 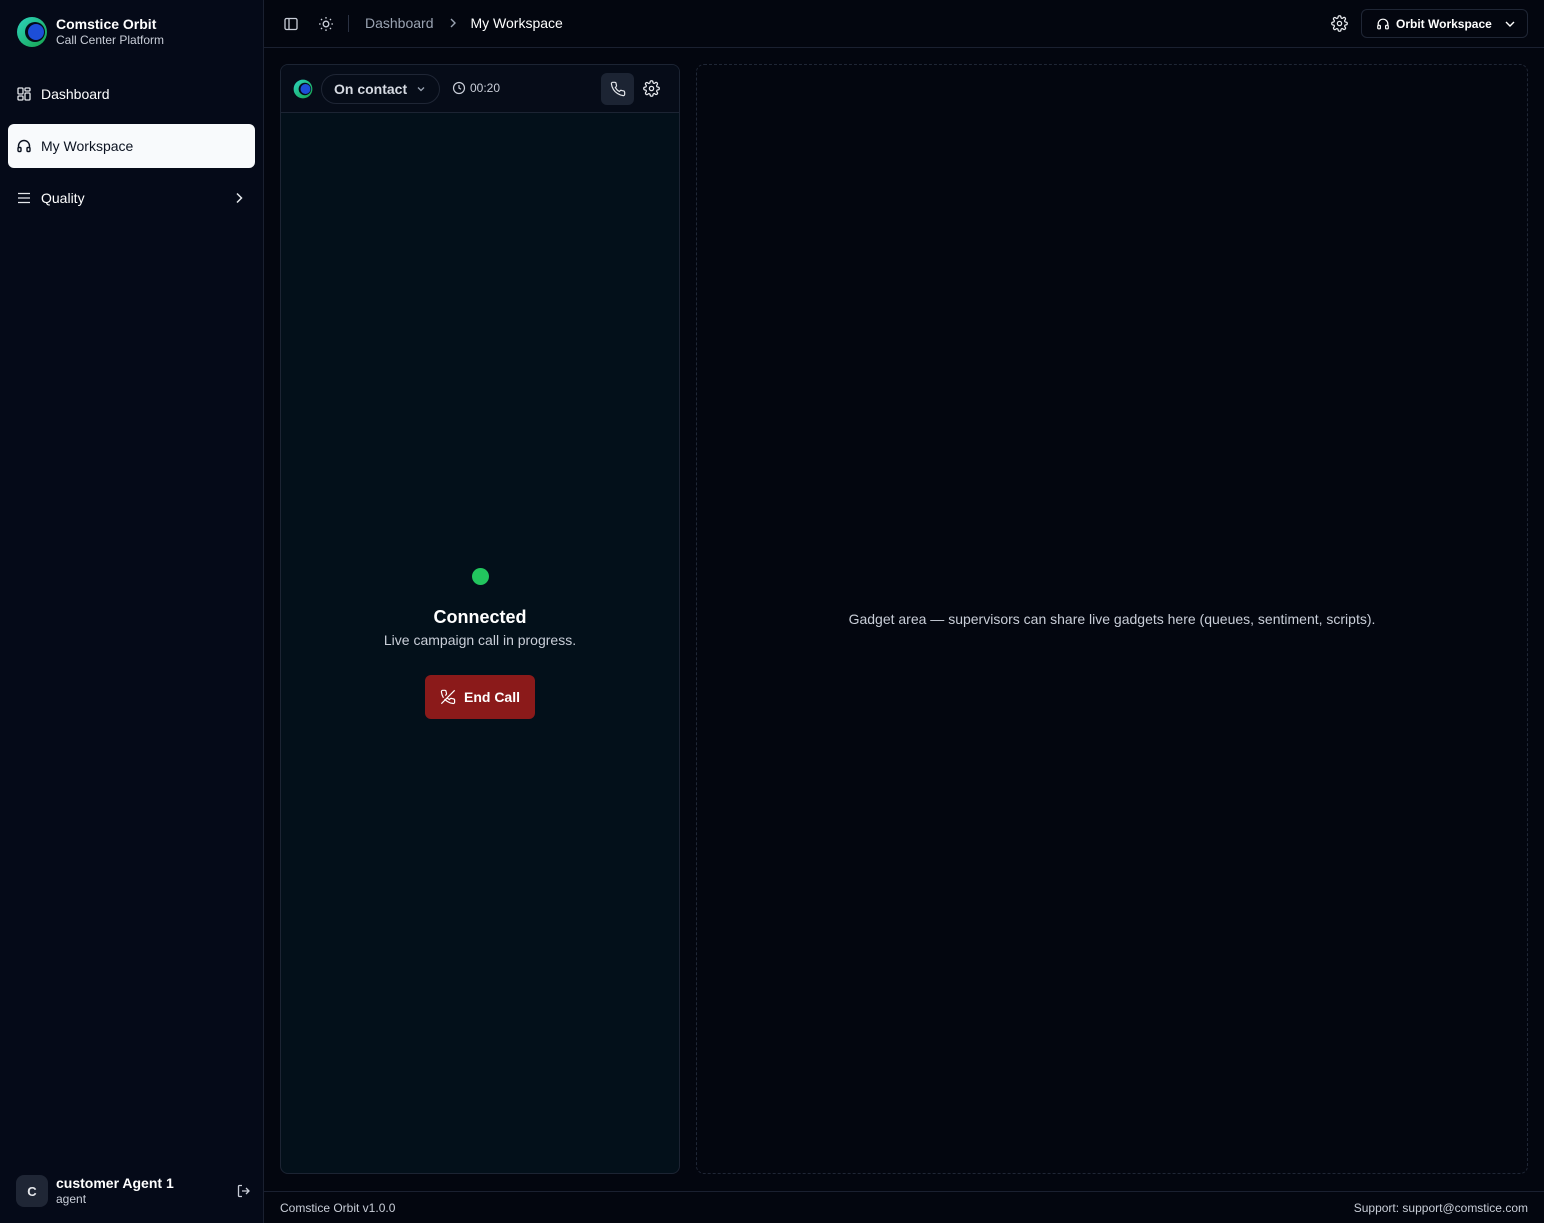 I want to click on phone-off-icon, so click(x=448, y=697).